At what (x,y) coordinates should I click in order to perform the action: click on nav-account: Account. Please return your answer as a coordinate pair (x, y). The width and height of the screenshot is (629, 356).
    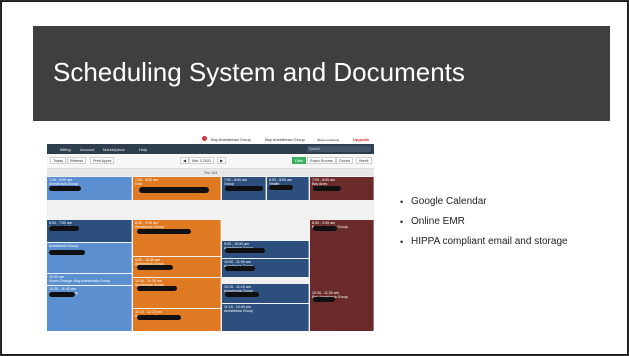
    Looking at the image, I should click on (87, 149).